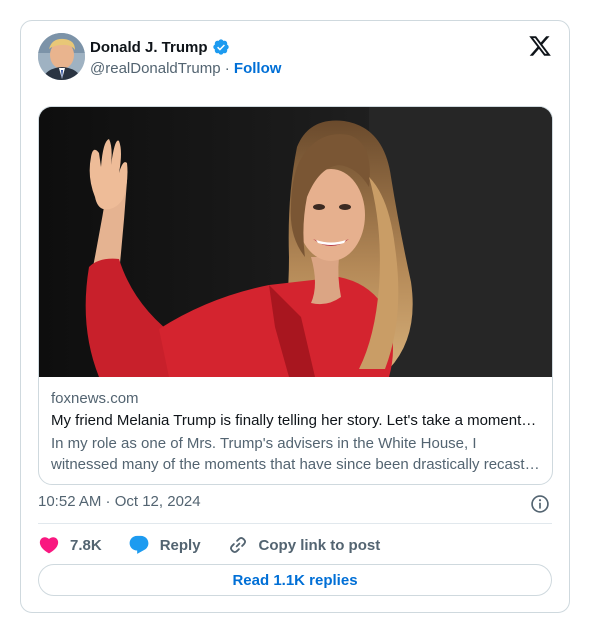 The width and height of the screenshot is (590, 633). I want to click on author-handle-row: @realDonaldTrump · Follow, so click(185, 68).